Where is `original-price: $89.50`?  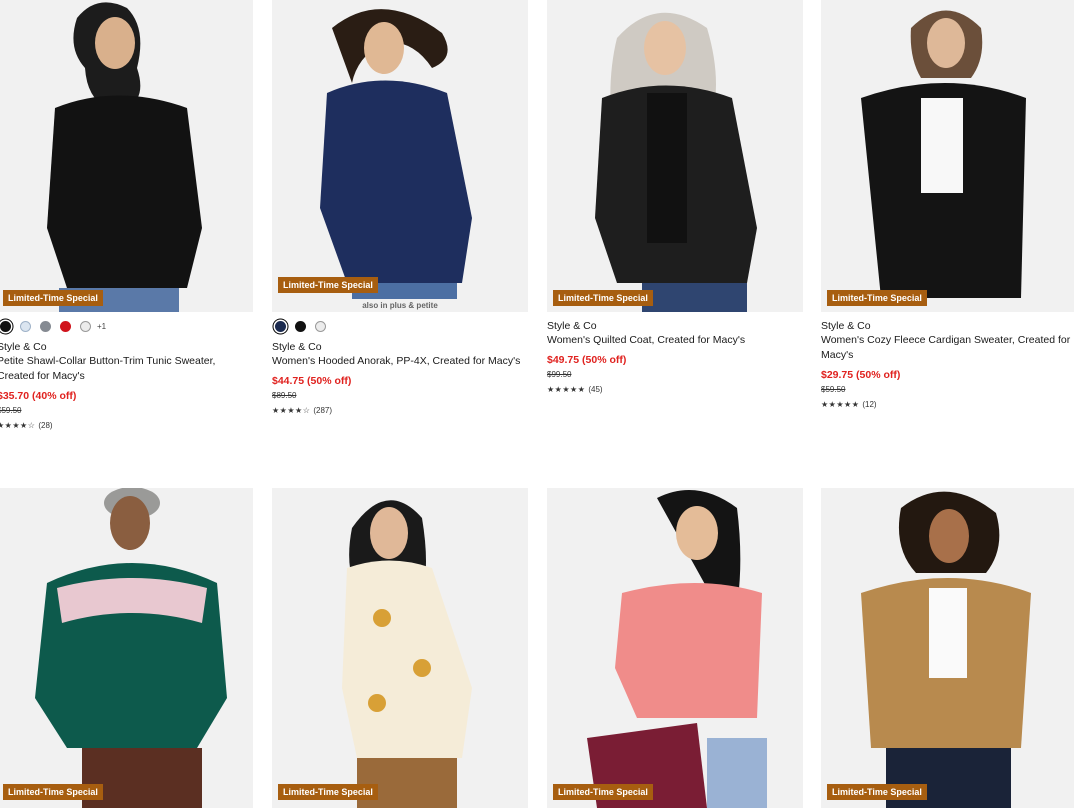 original-price: $89.50 is located at coordinates (284, 395).